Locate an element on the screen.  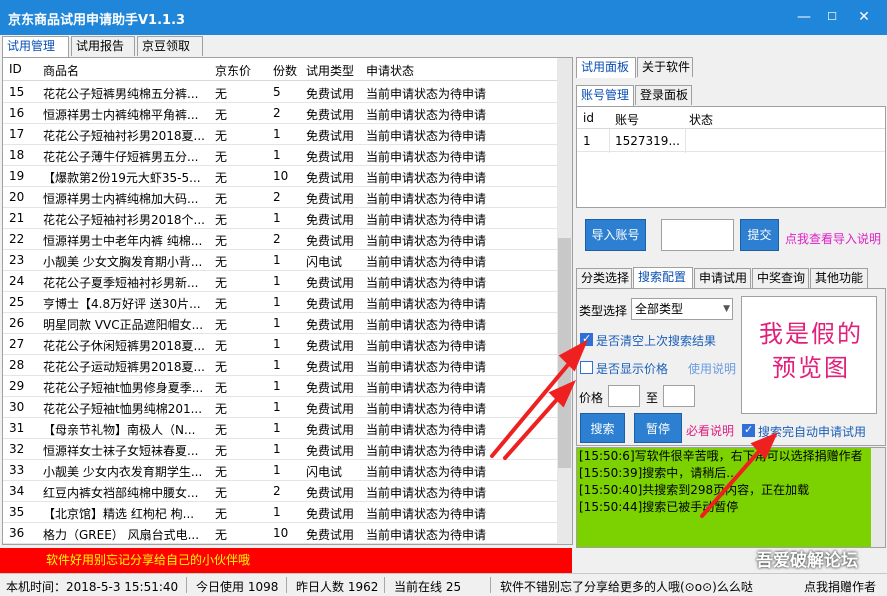
table-row: 27 花花公子休闲短裤男2018夏... 无 1 免费试用 当前申请状态为待申请 is located at coordinates (281, 344).